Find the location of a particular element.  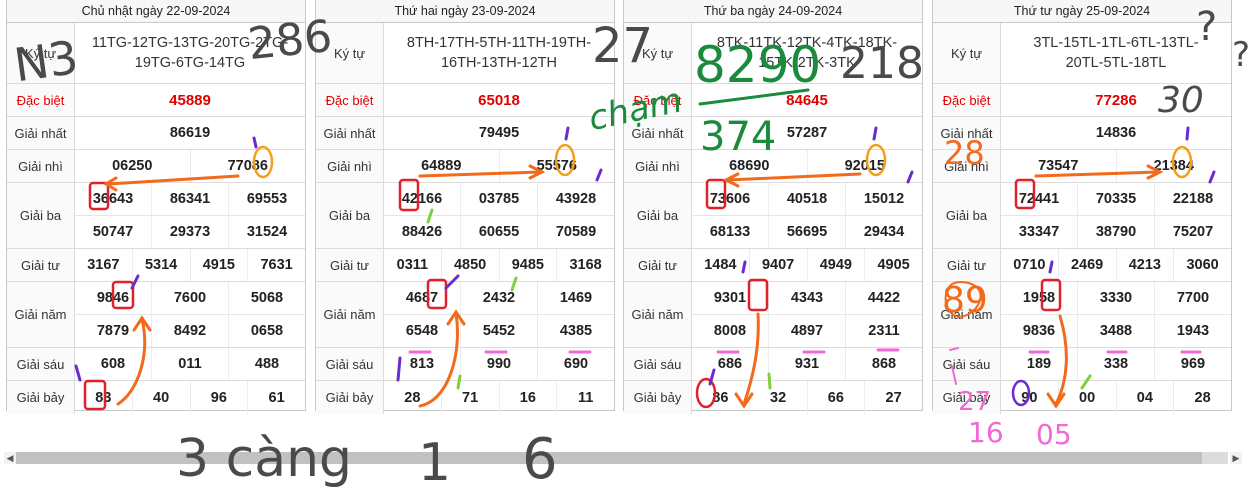

prize-number: 04 is located at coordinates (1144, 397).